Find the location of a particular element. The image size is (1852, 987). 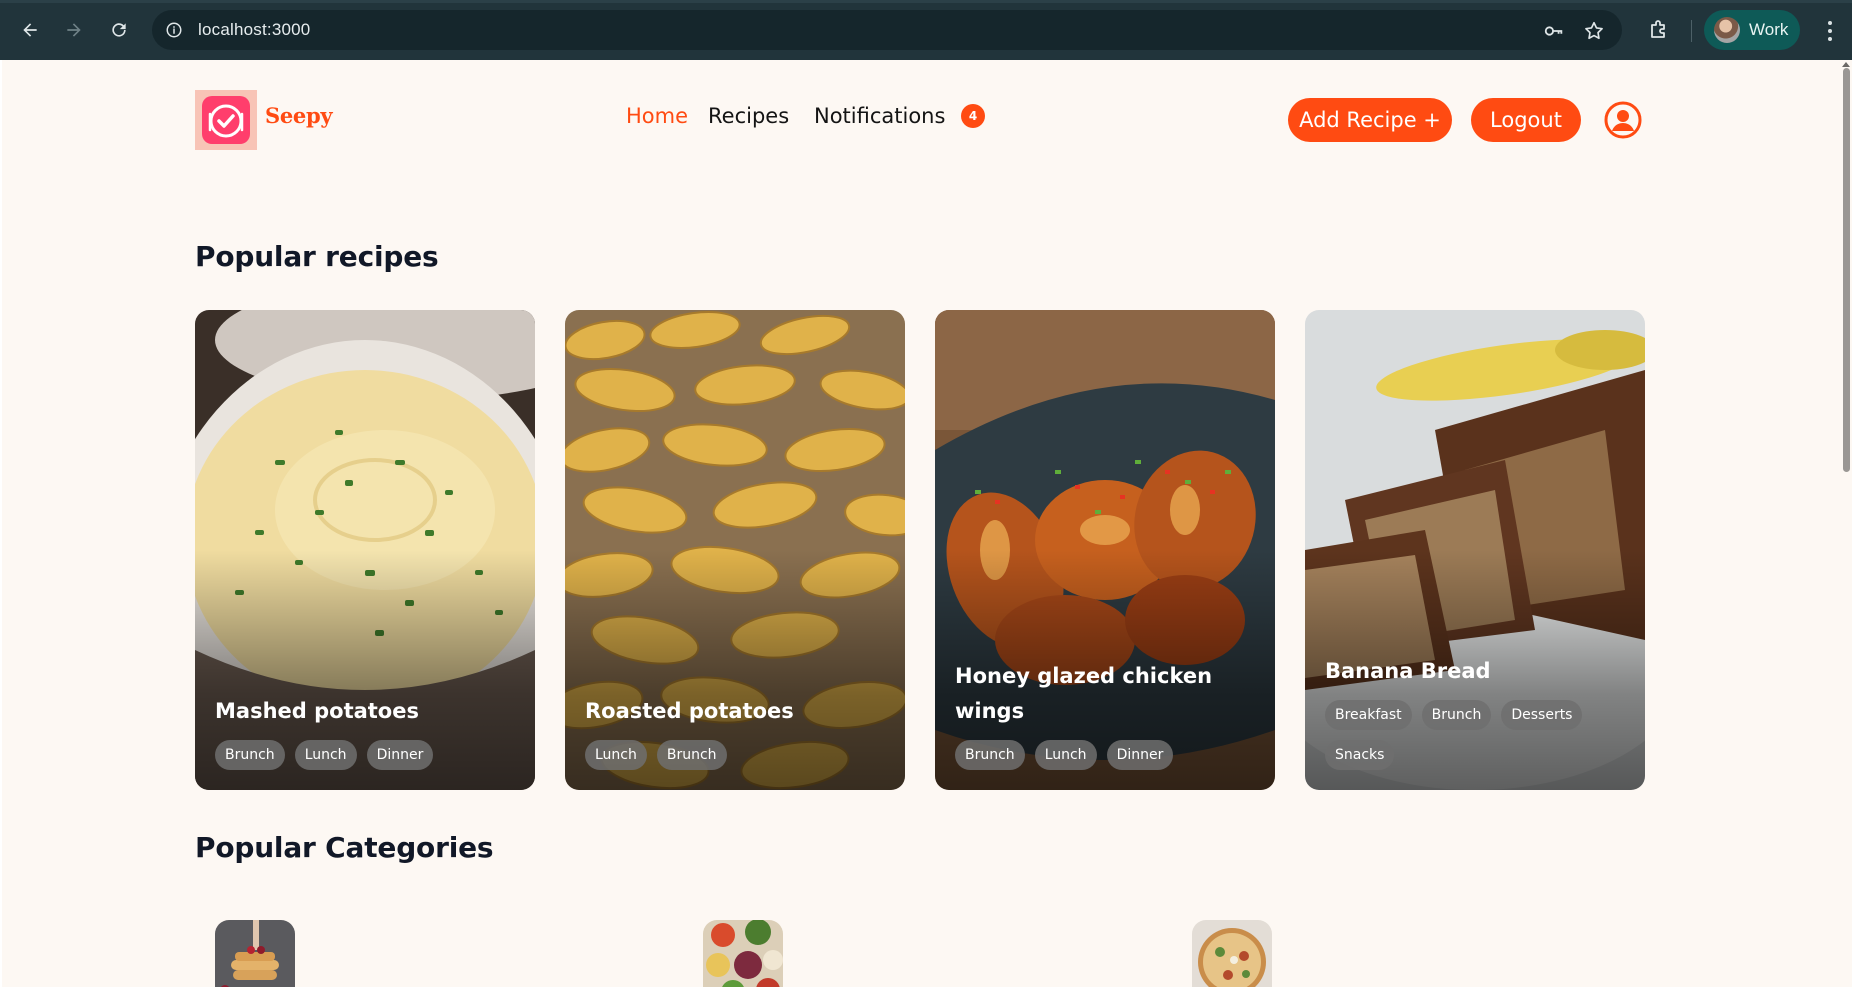

browser-menu-icon is located at coordinates (1830, 31).